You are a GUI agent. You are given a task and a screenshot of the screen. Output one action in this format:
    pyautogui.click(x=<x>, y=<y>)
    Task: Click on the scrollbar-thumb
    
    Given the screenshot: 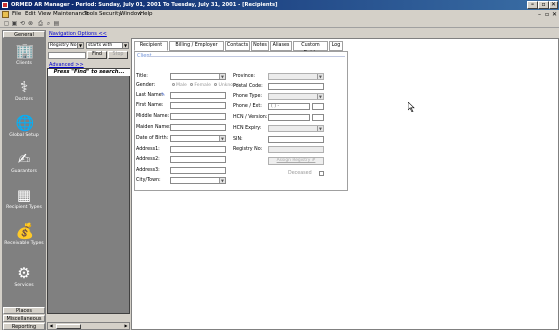 What is the action you would take?
    pyautogui.click(x=68, y=326)
    